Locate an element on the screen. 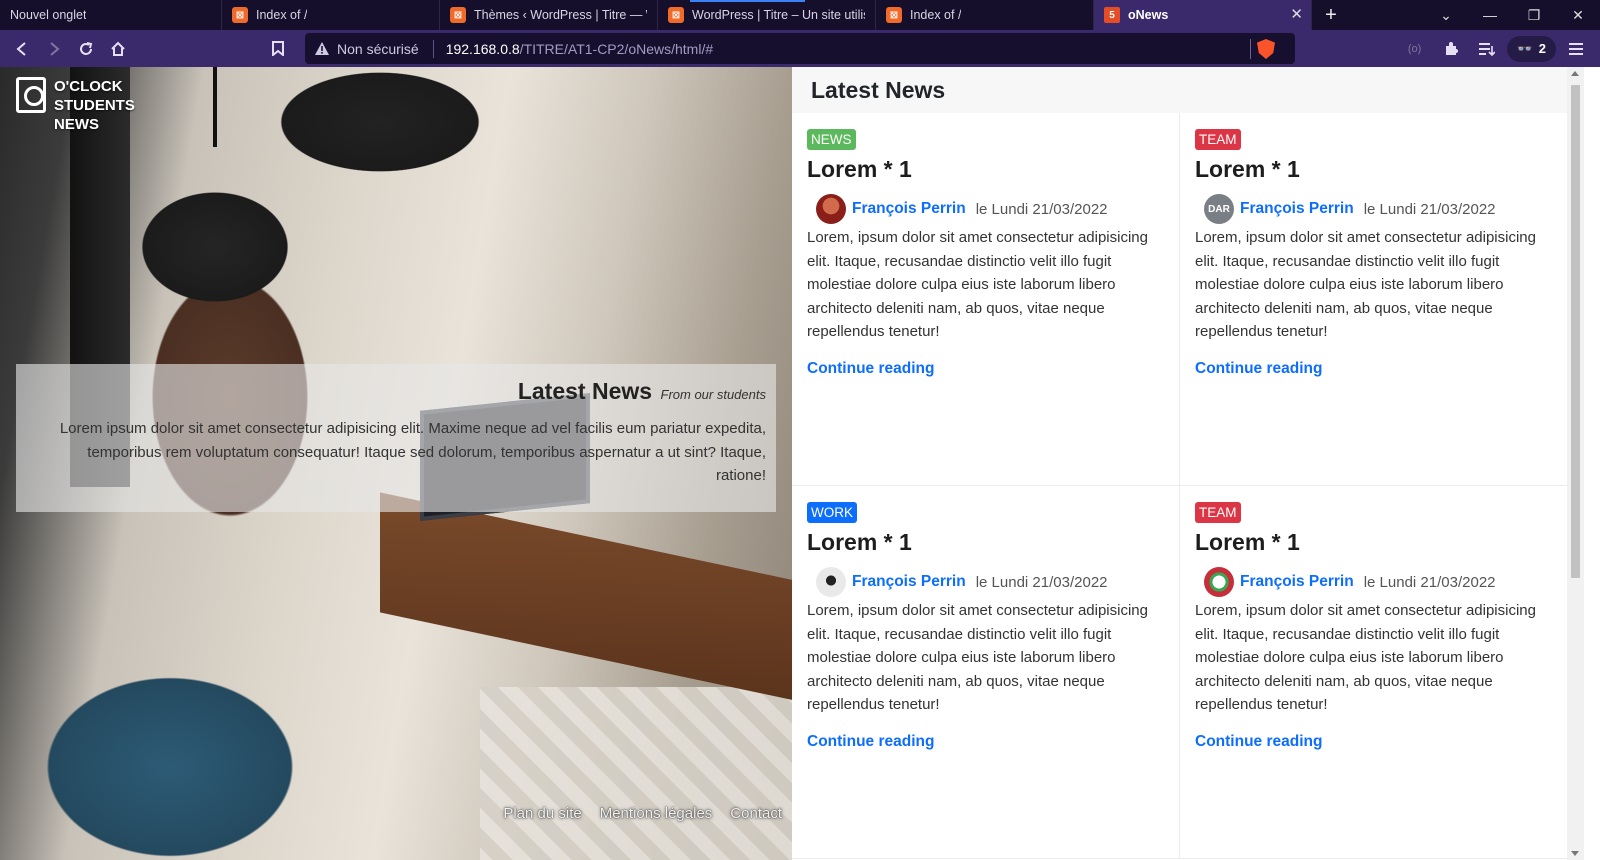 This screenshot has width=1600, height=860. forward-button is located at coordinates (54, 49).